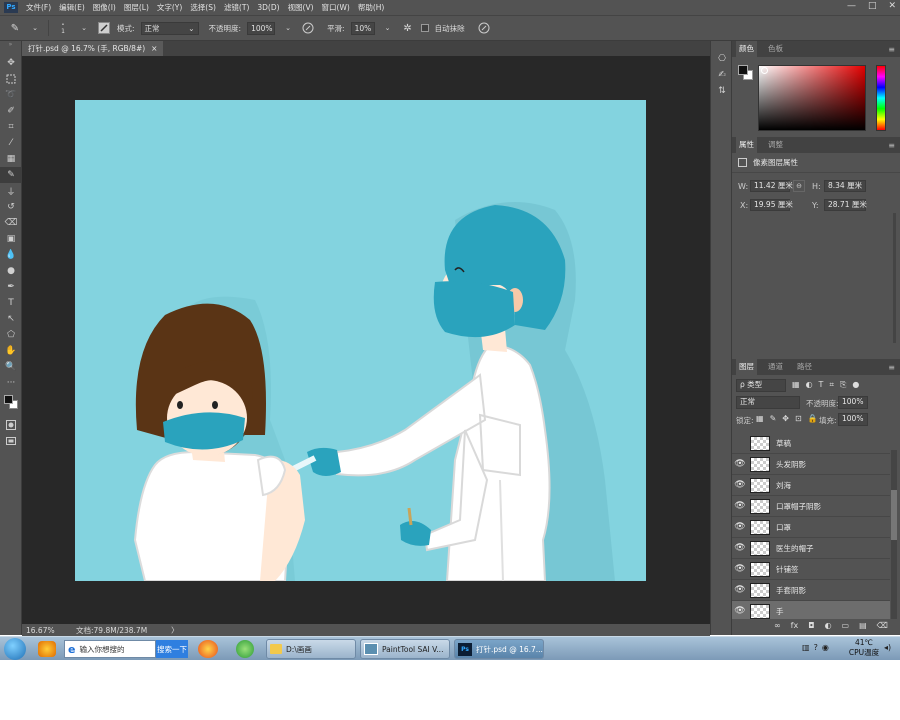 The image size is (900, 720). Describe the element at coordinates (11, 127) in the screenshot. I see `crop-tool-icon: ⌗` at that location.